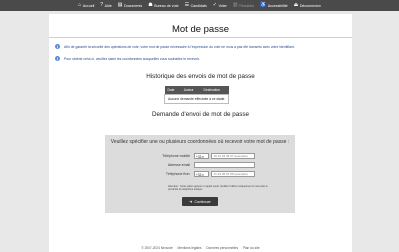 This screenshot has height=252, width=399. What do you see at coordinates (172, 90) in the screenshot?
I see `column-header: Date` at bounding box center [172, 90].